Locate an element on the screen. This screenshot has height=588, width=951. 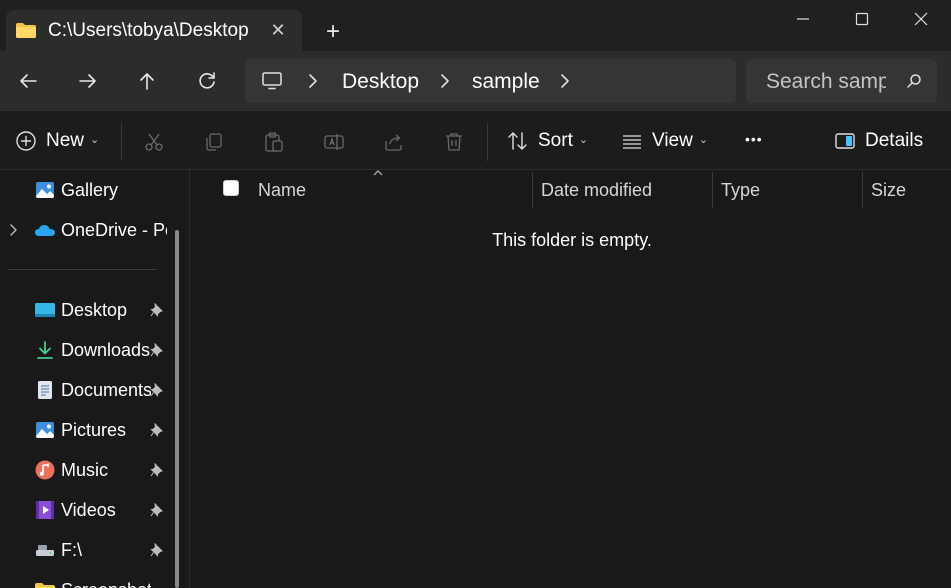
sidebar-item-label: Documents is located at coordinates (106, 390).